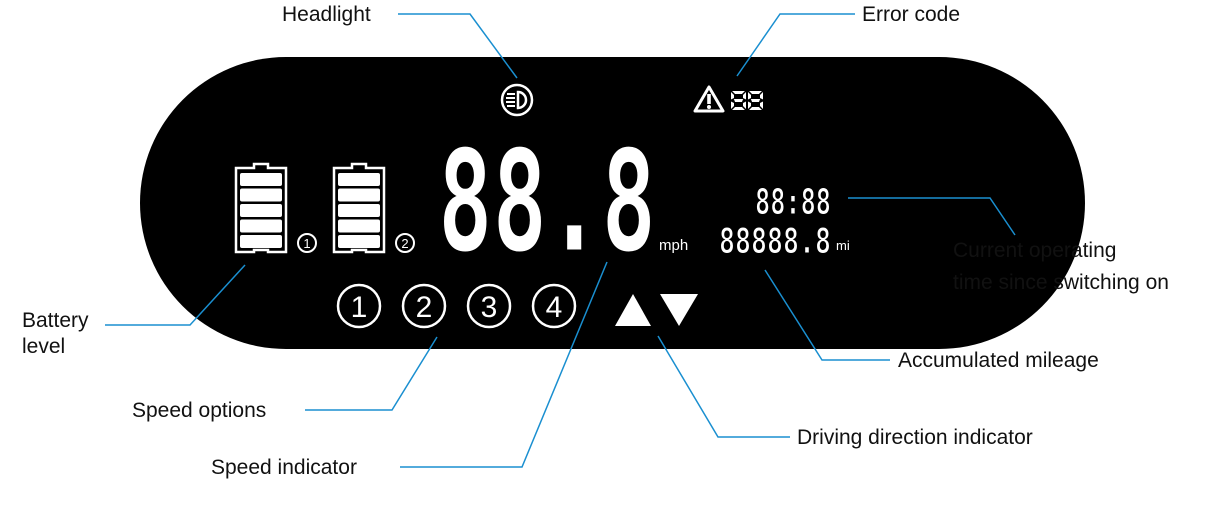 The width and height of the screenshot is (1214, 505). I want to click on label-battery-2: level, so click(43, 346).